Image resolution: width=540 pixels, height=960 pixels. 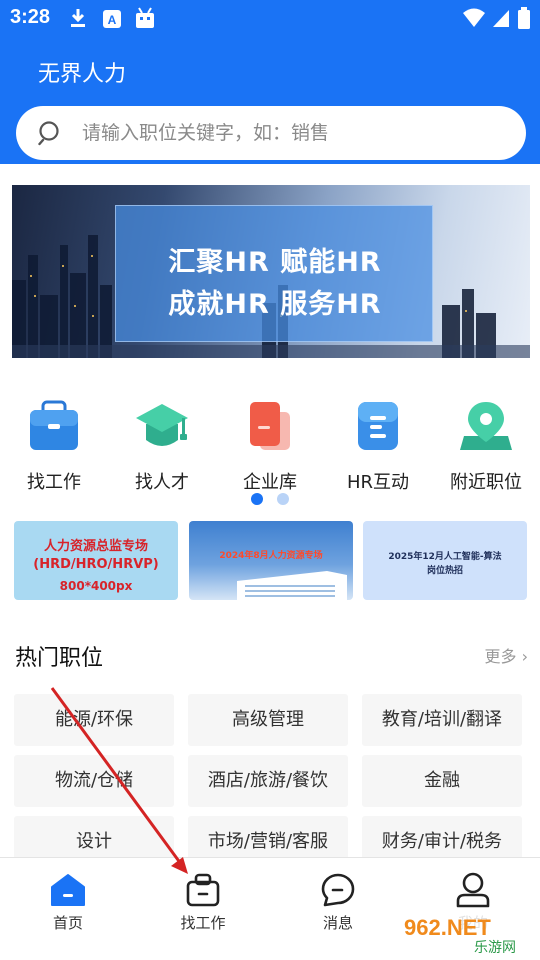 I want to click on nav-find-job: 找工作, so click(x=203, y=909).